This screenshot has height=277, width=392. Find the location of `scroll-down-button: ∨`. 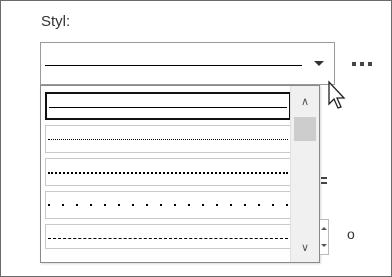

scroll-down-button: ∨ is located at coordinates (305, 247).